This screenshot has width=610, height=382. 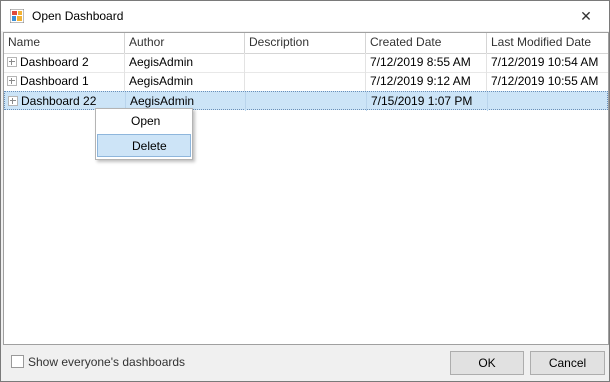 I want to click on dashboard-icon, so click(x=17, y=16).